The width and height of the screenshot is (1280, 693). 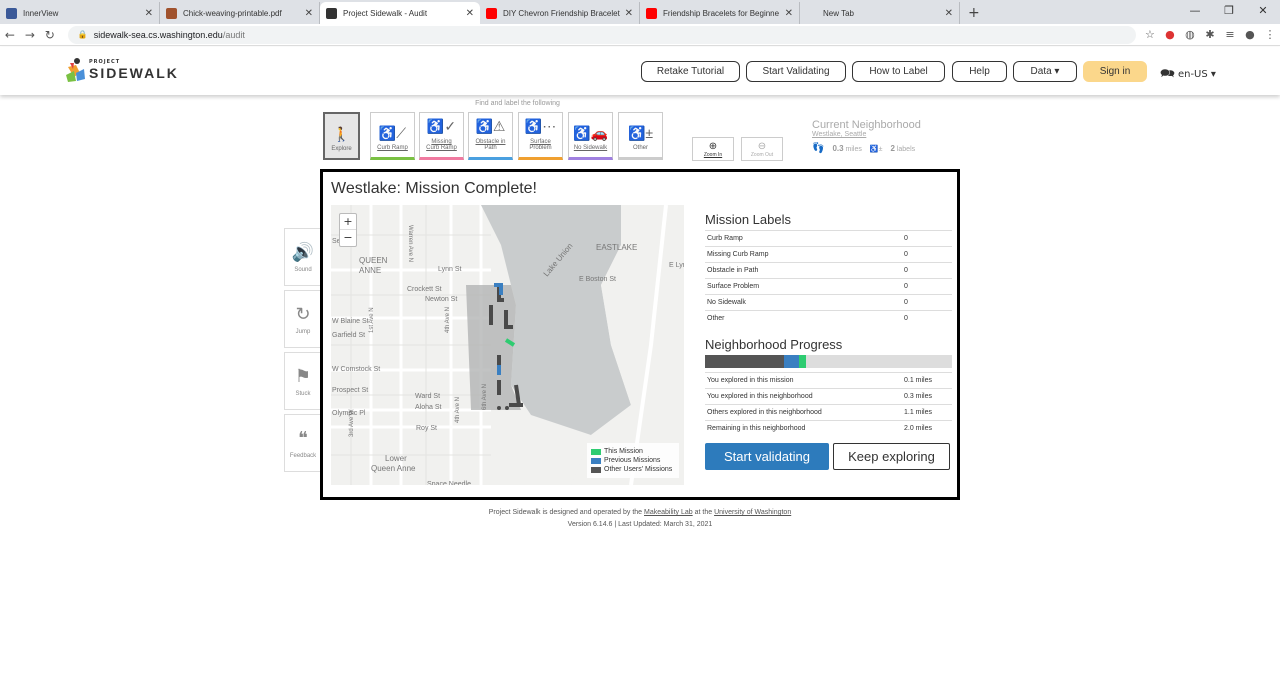 What do you see at coordinates (1229, 11) in the screenshot?
I see `restore-icon: ❐` at bounding box center [1229, 11].